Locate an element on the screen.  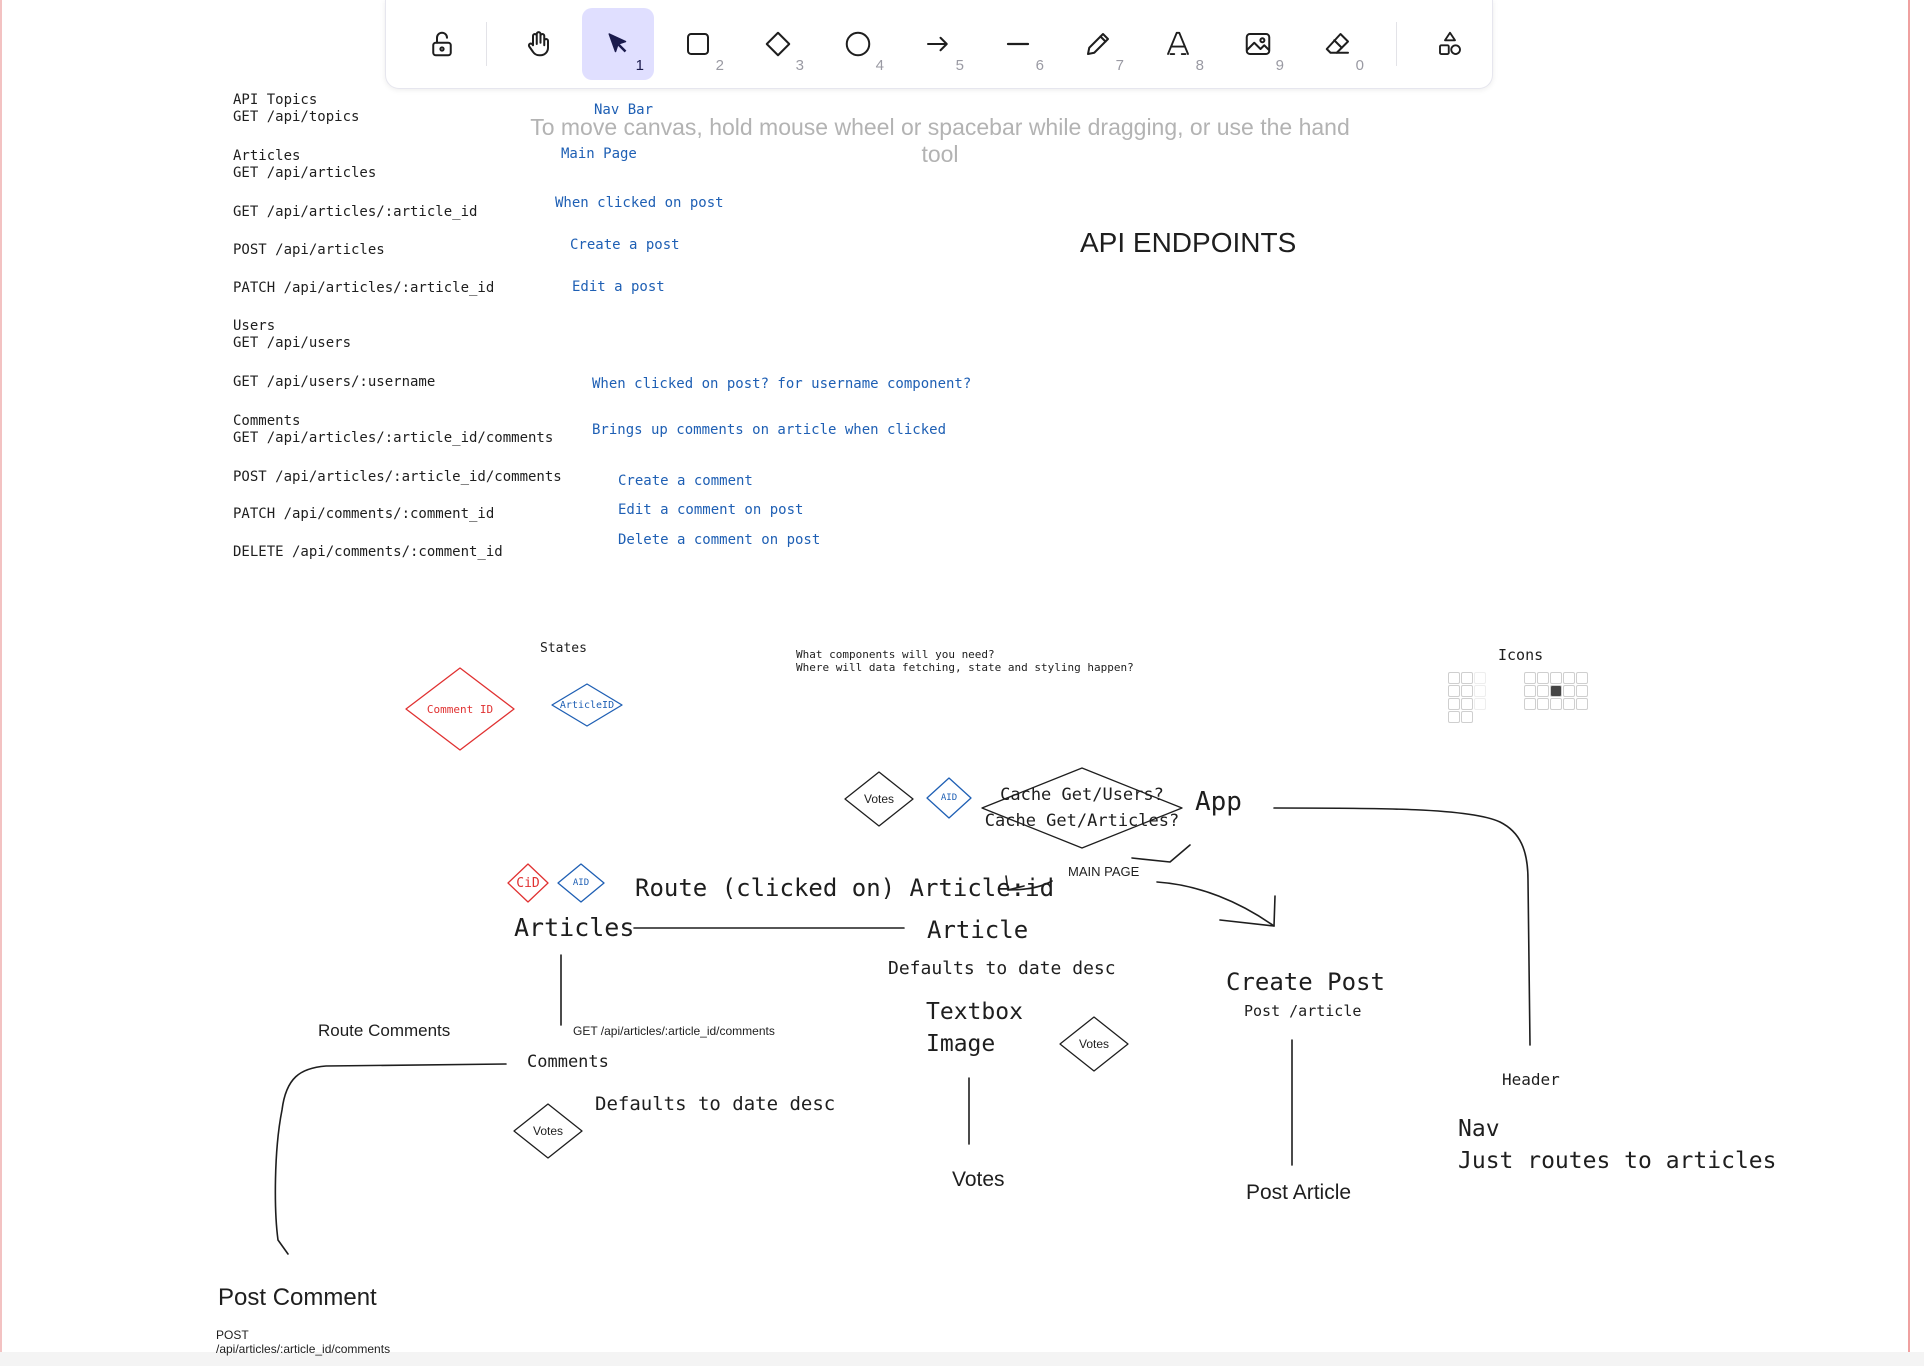
cache-diamond: Cache Get/Users? Cache Get/Articles? is located at coordinates (1082, 808).